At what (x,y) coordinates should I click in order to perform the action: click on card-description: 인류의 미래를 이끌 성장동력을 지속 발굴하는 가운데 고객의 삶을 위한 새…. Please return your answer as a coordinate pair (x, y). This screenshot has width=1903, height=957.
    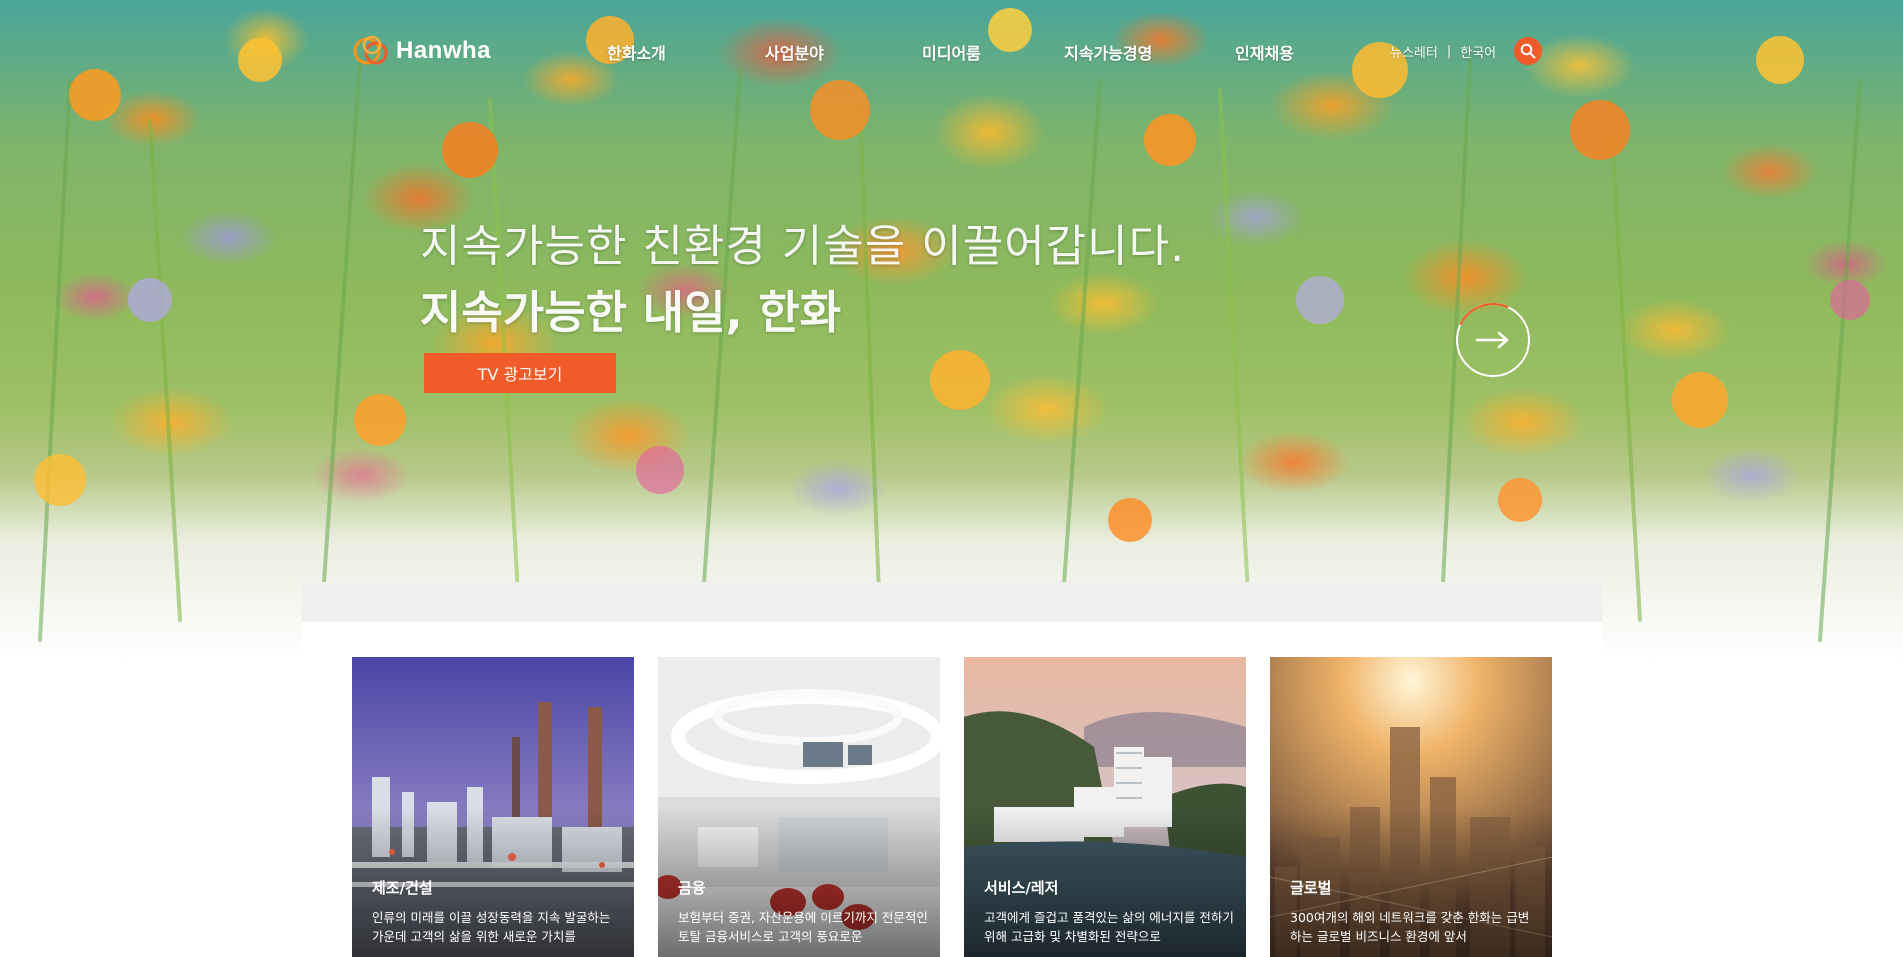
    Looking at the image, I should click on (491, 927).